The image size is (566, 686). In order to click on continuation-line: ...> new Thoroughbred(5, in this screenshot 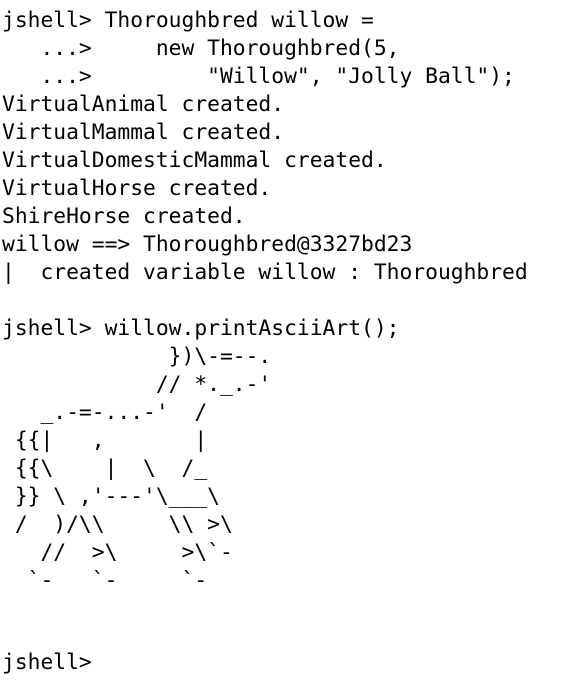, I will do `click(201, 48)`.